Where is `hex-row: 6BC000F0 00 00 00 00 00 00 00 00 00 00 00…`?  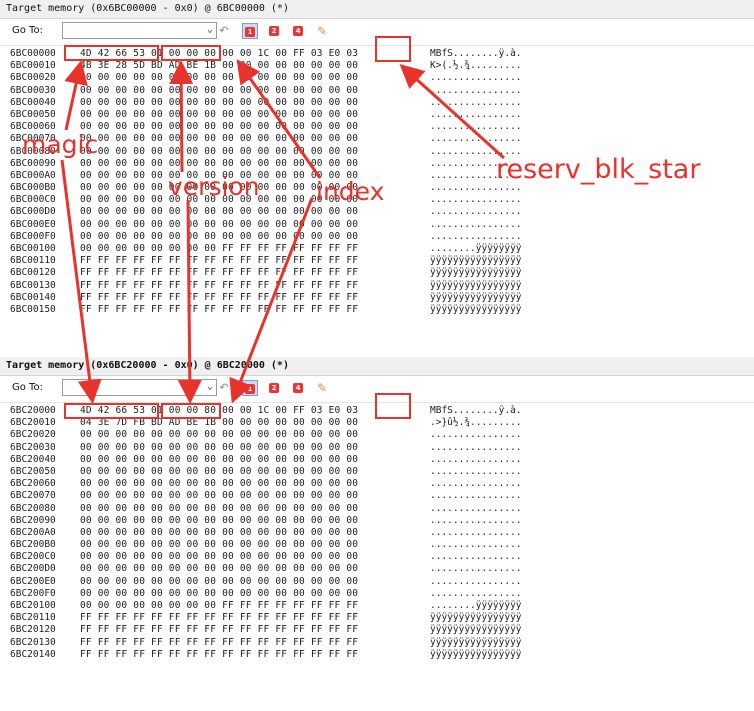 hex-row: 6BC000F0 00 00 00 00 00 00 00 00 00 00 00… is located at coordinates (377, 237).